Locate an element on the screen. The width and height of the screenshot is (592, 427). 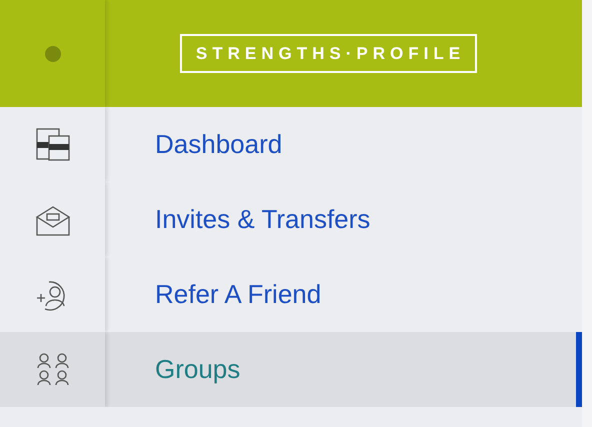
nav-link: Dashboard is located at coordinates (340, 144).